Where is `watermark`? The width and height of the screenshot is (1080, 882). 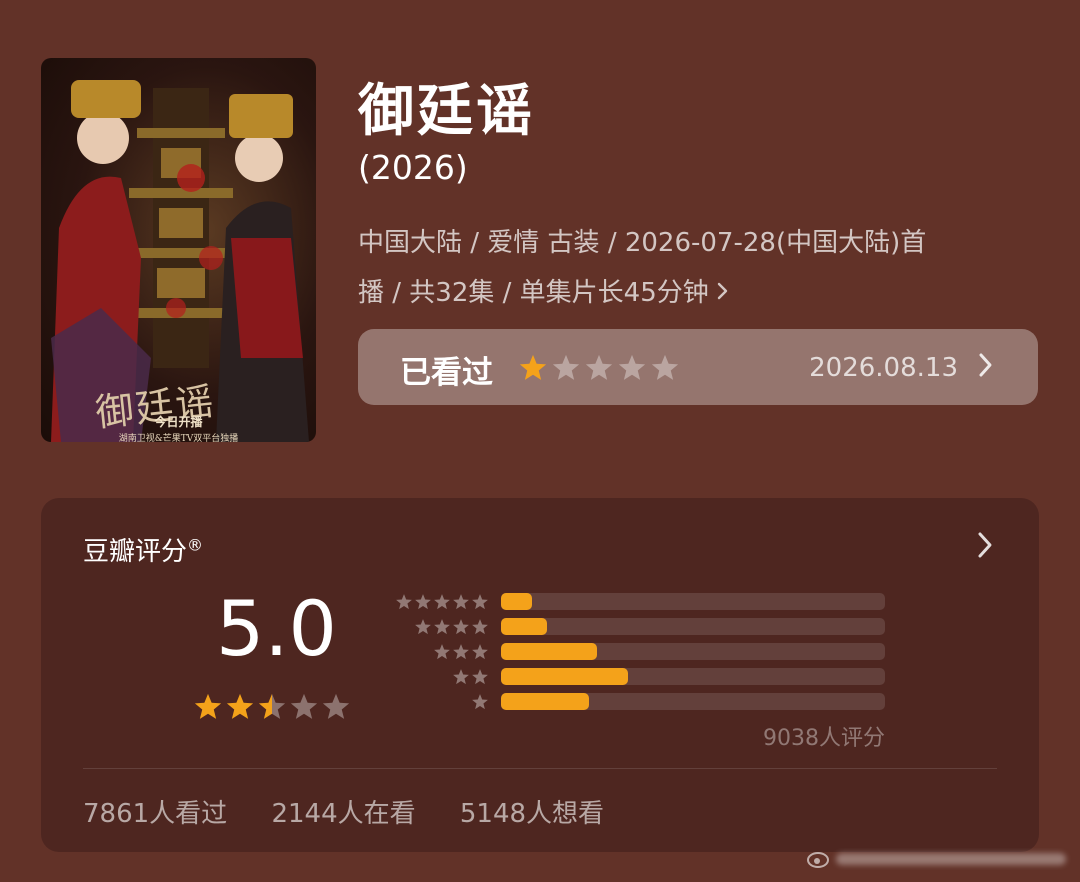 watermark is located at coordinates (937, 859).